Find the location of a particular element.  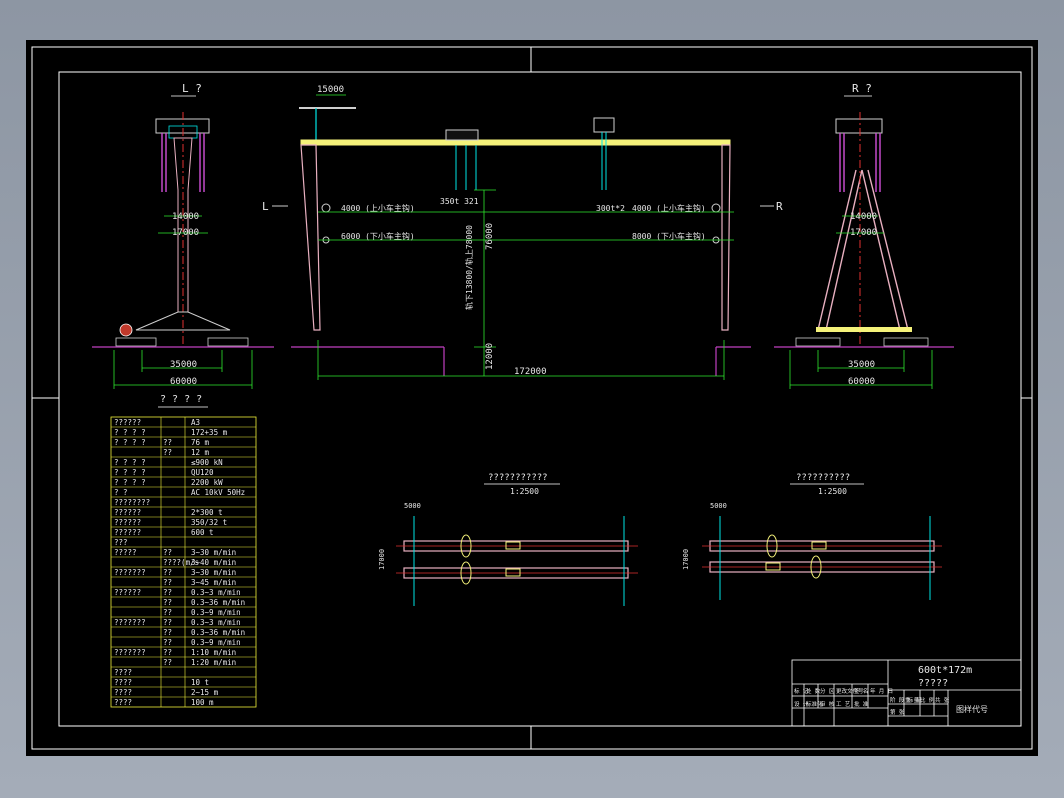

param-value: 2200 kW is located at coordinates (207, 482).